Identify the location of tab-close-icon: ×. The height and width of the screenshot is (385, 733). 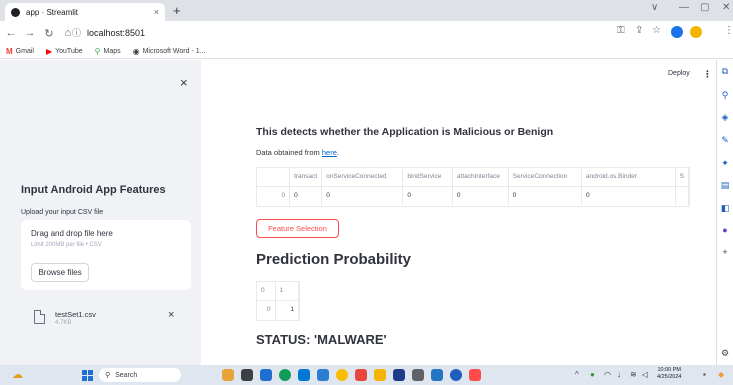
(156, 12).